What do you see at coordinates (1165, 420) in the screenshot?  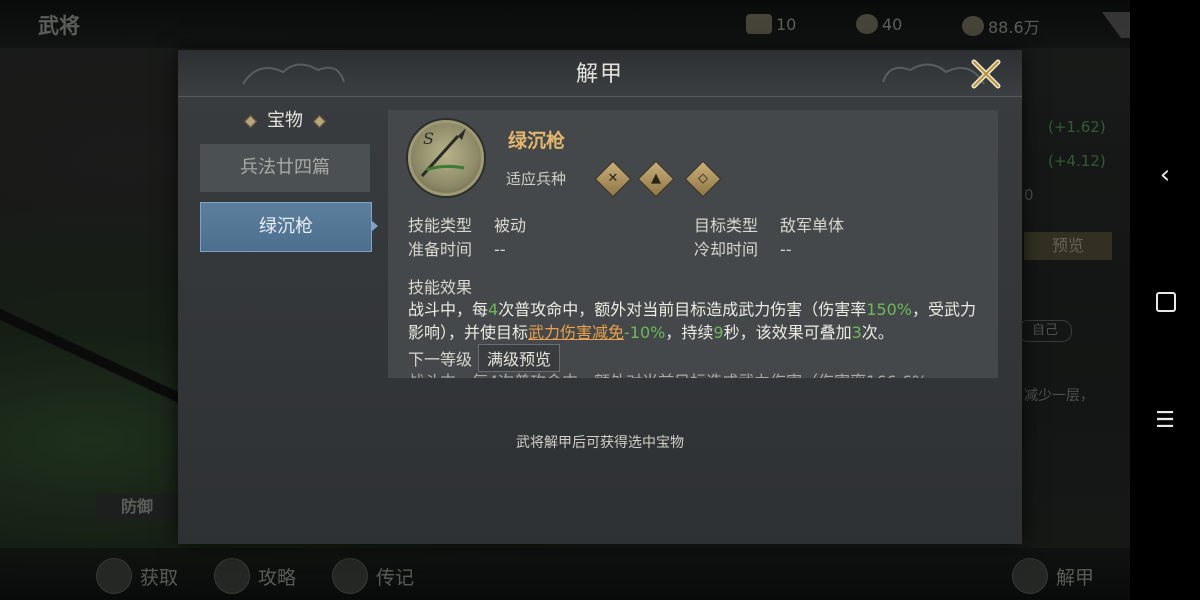 I see `nav-menu-icon: ☰` at bounding box center [1165, 420].